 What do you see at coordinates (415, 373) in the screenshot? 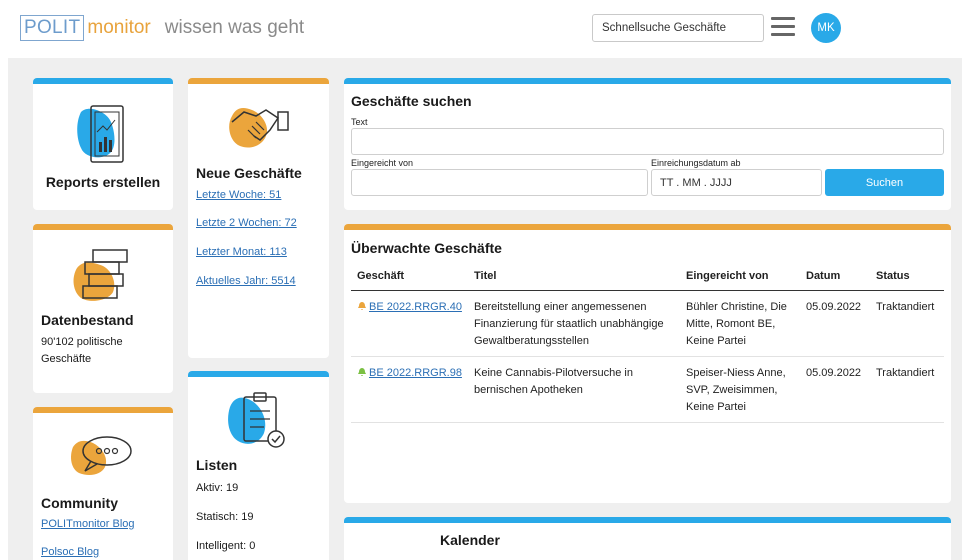
I see `geschaeft-link: BE 2022.RRGR.98` at bounding box center [415, 373].